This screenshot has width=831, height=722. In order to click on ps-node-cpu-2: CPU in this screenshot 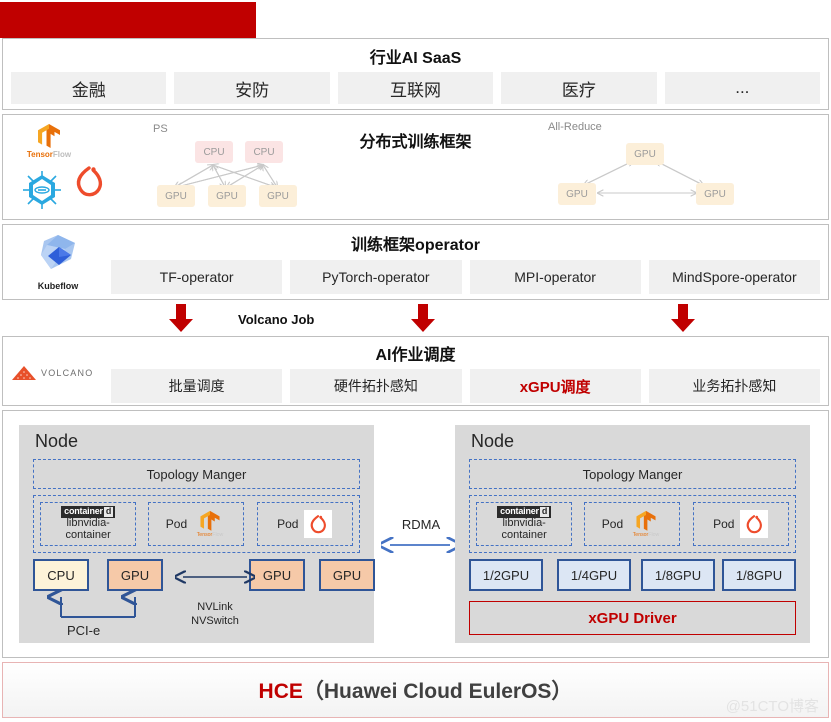, I will do `click(264, 152)`.